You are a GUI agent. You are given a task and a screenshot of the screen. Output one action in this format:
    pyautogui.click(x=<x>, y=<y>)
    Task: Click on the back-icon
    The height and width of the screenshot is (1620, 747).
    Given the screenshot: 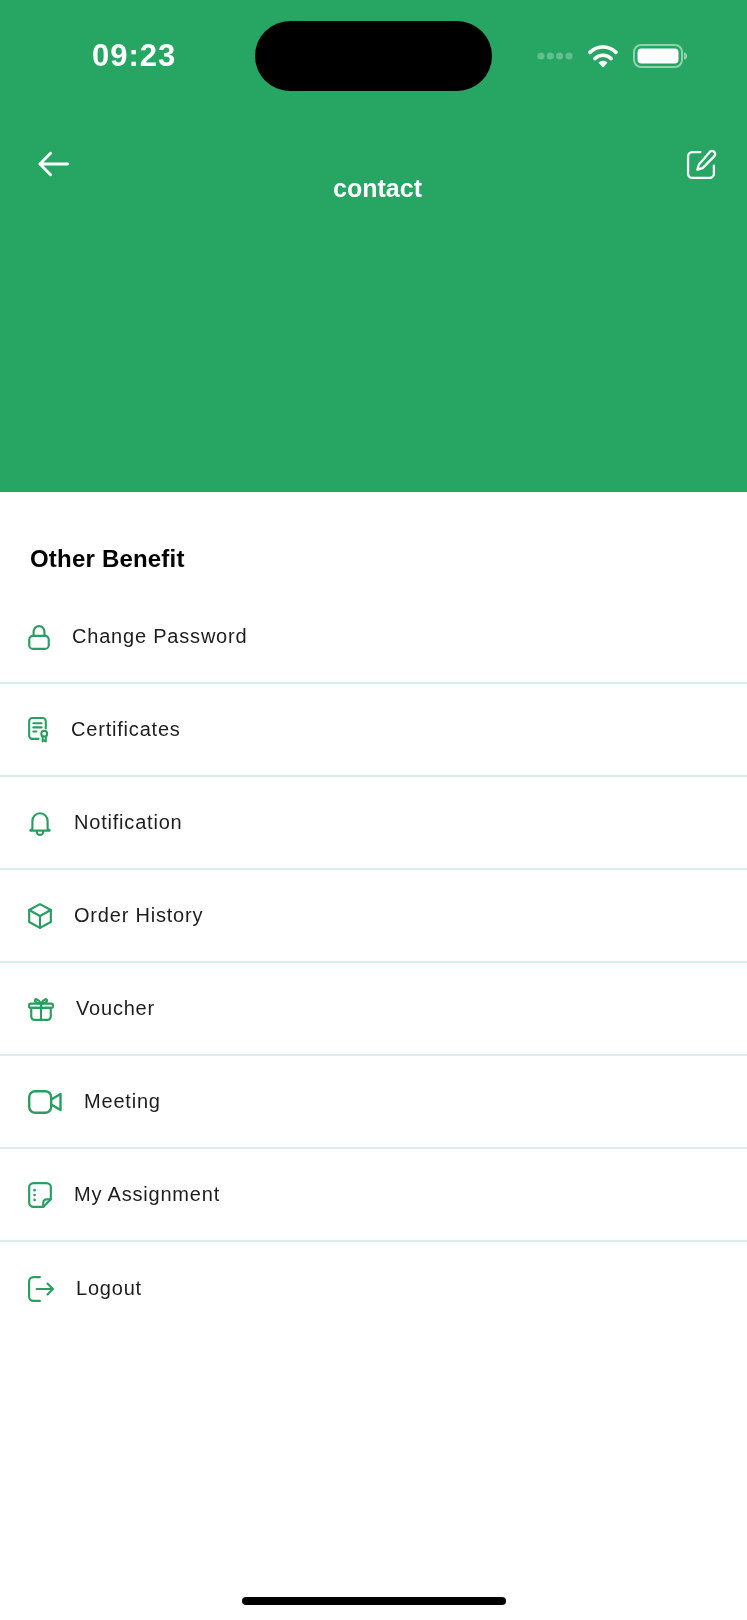 What is the action you would take?
    pyautogui.click(x=53, y=164)
    